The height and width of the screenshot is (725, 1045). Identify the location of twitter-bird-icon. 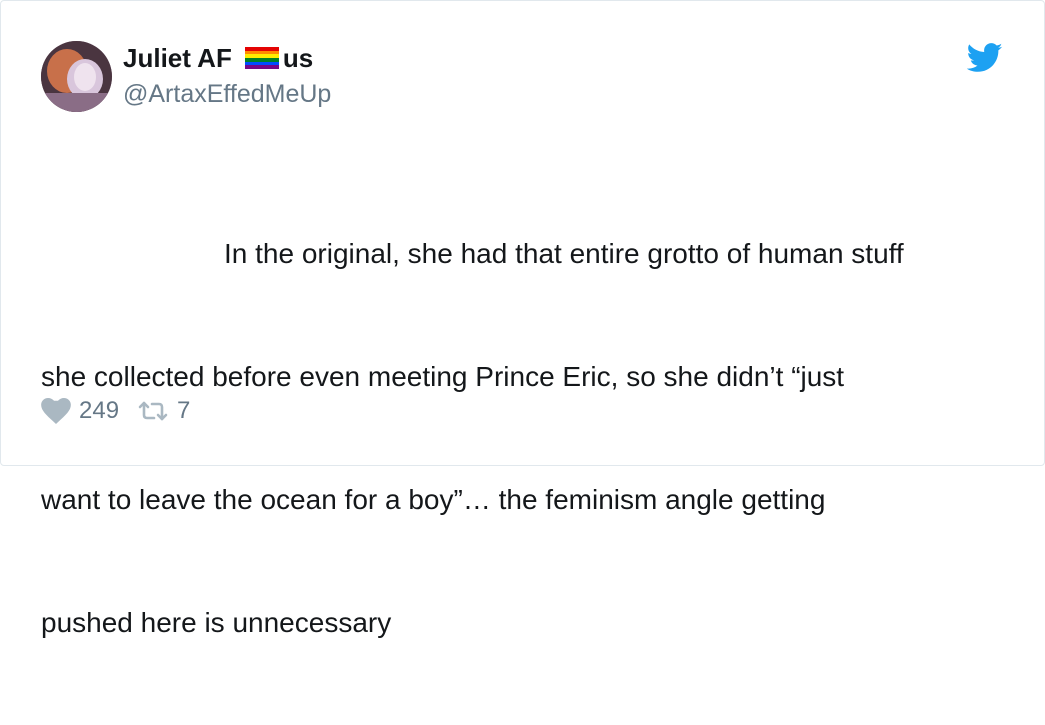
(984, 58).